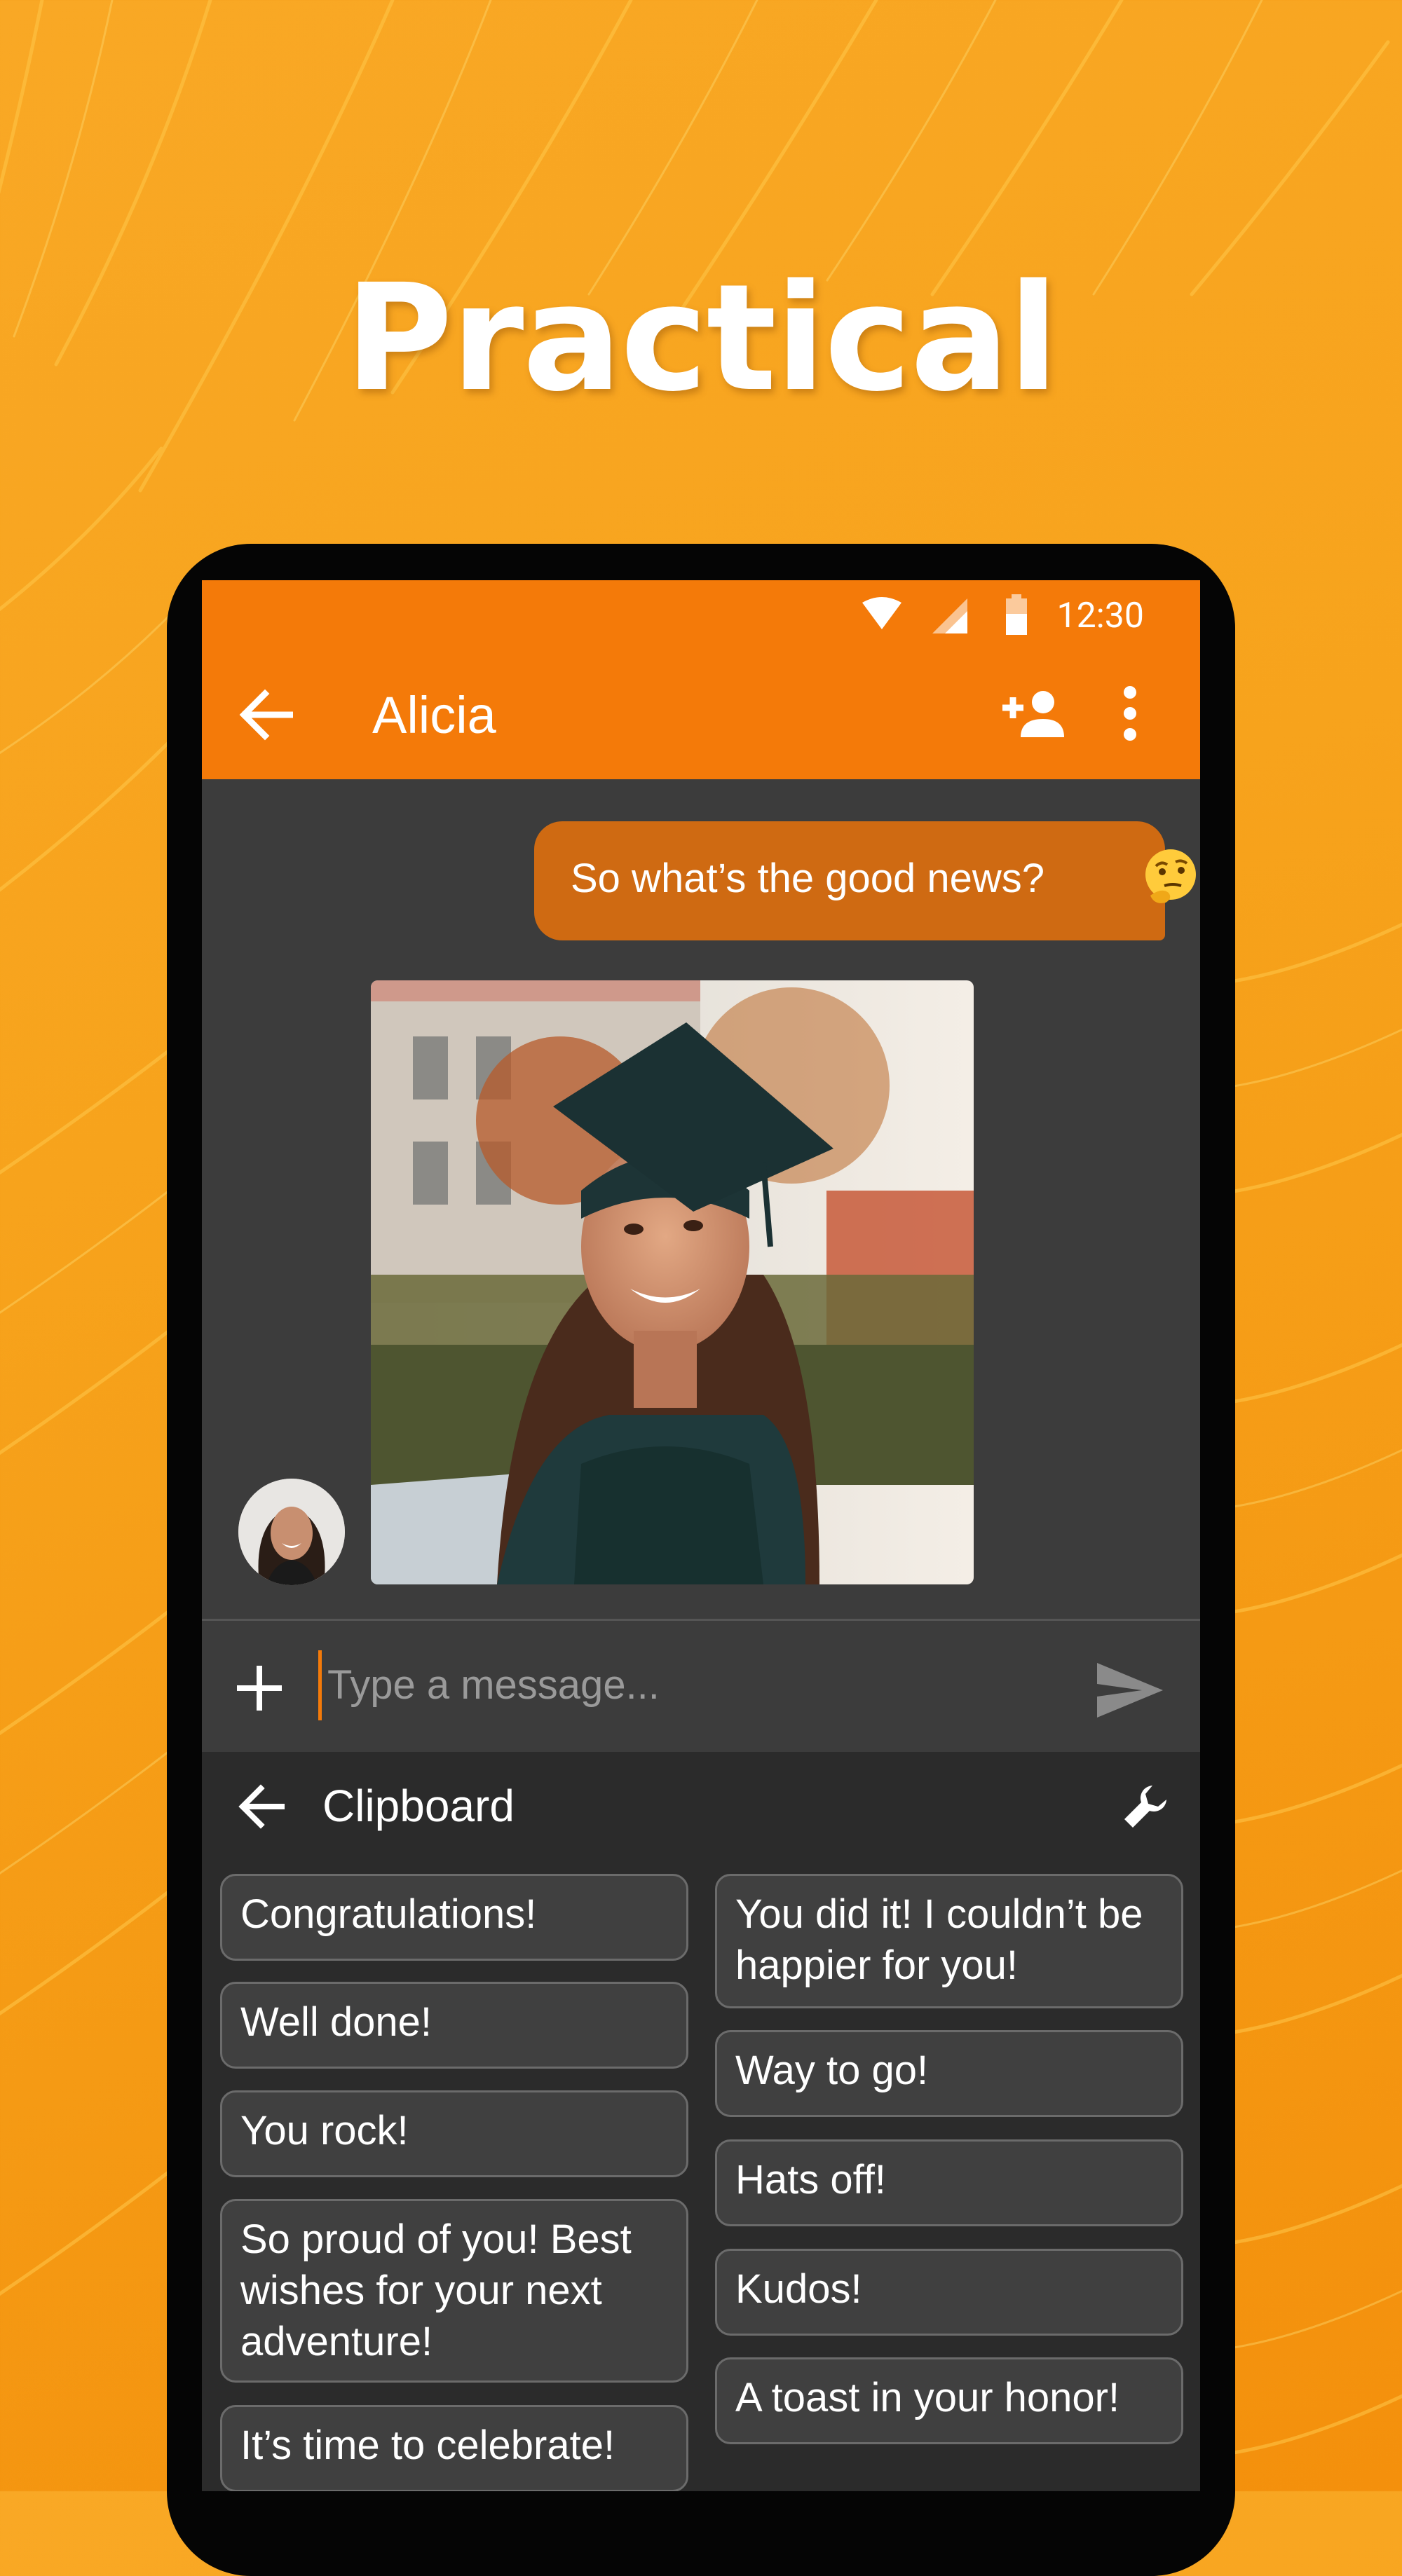 This screenshot has height=2576, width=1402. Describe the element at coordinates (259, 1688) in the screenshot. I see `plus-icon` at that location.